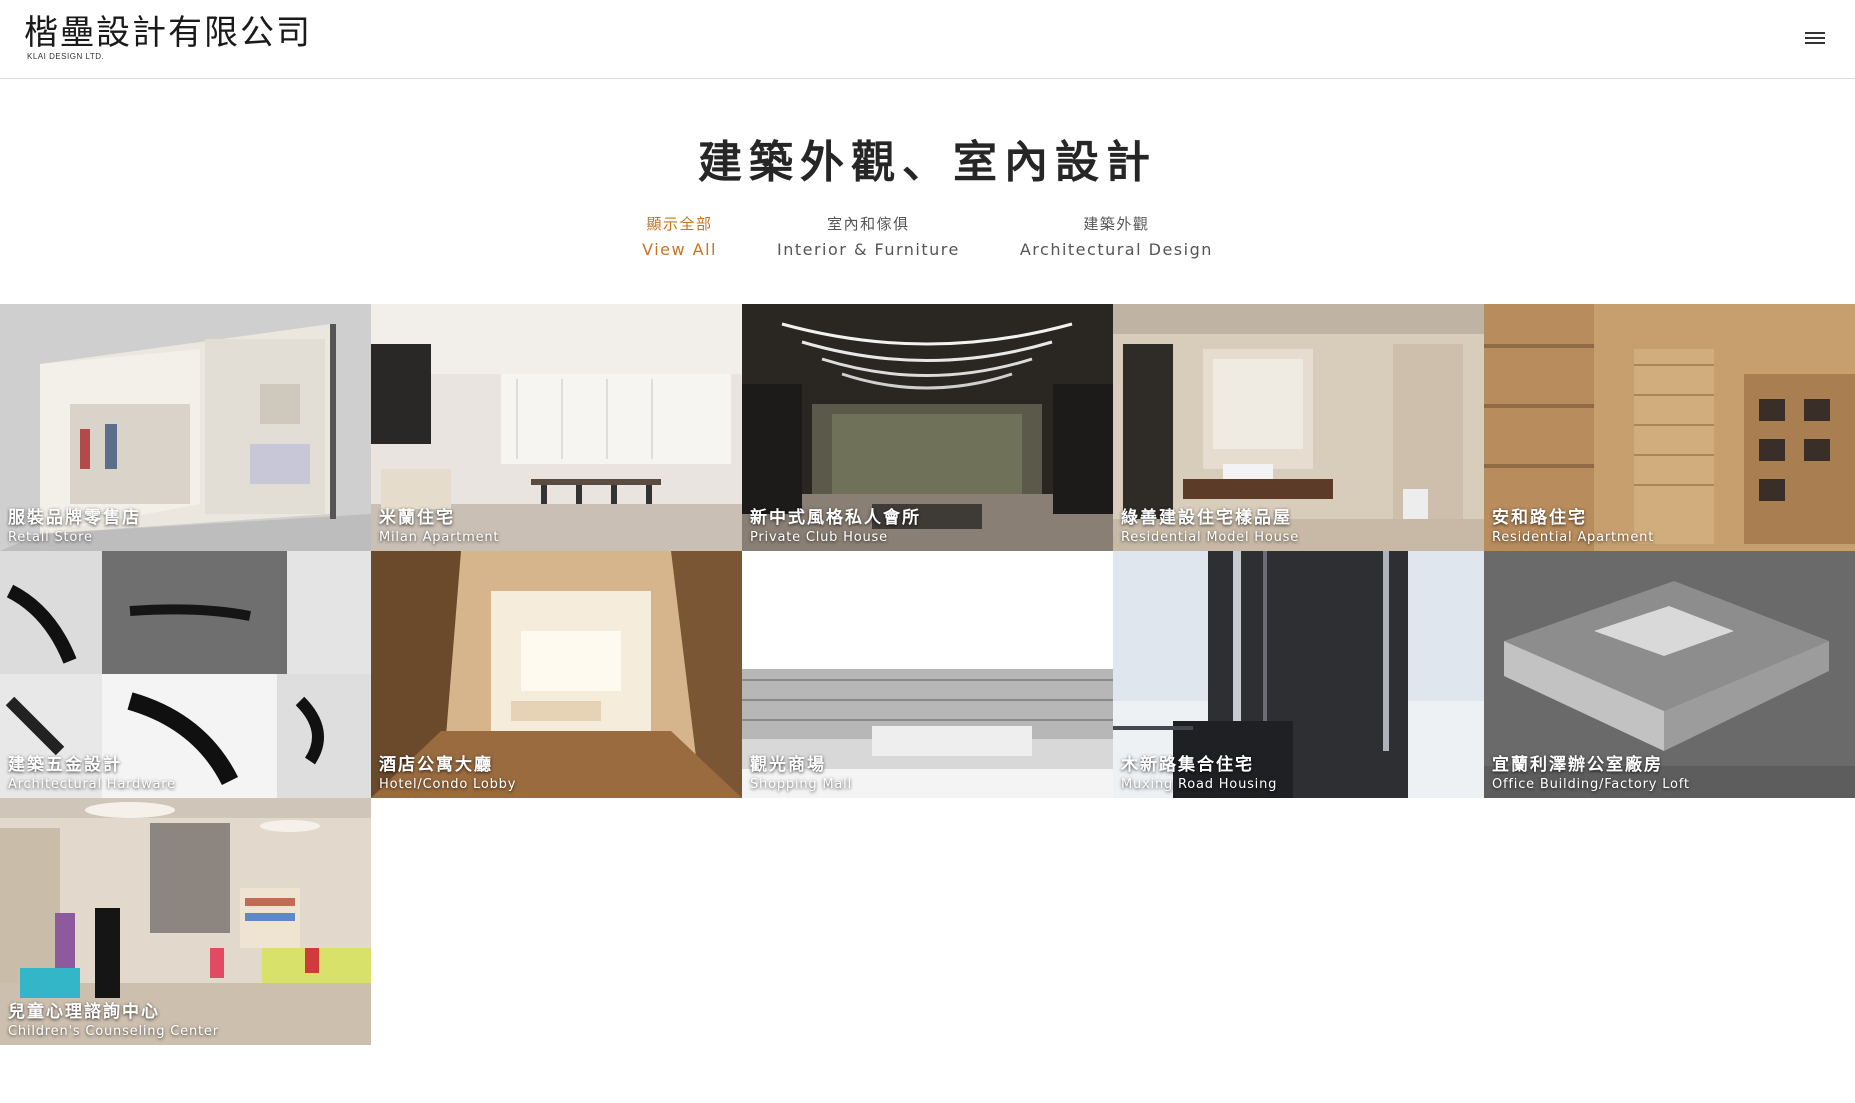 This screenshot has height=1103, width=1855. What do you see at coordinates (1199, 784) in the screenshot?
I see `project-title-en: Muxing Road Housing` at bounding box center [1199, 784].